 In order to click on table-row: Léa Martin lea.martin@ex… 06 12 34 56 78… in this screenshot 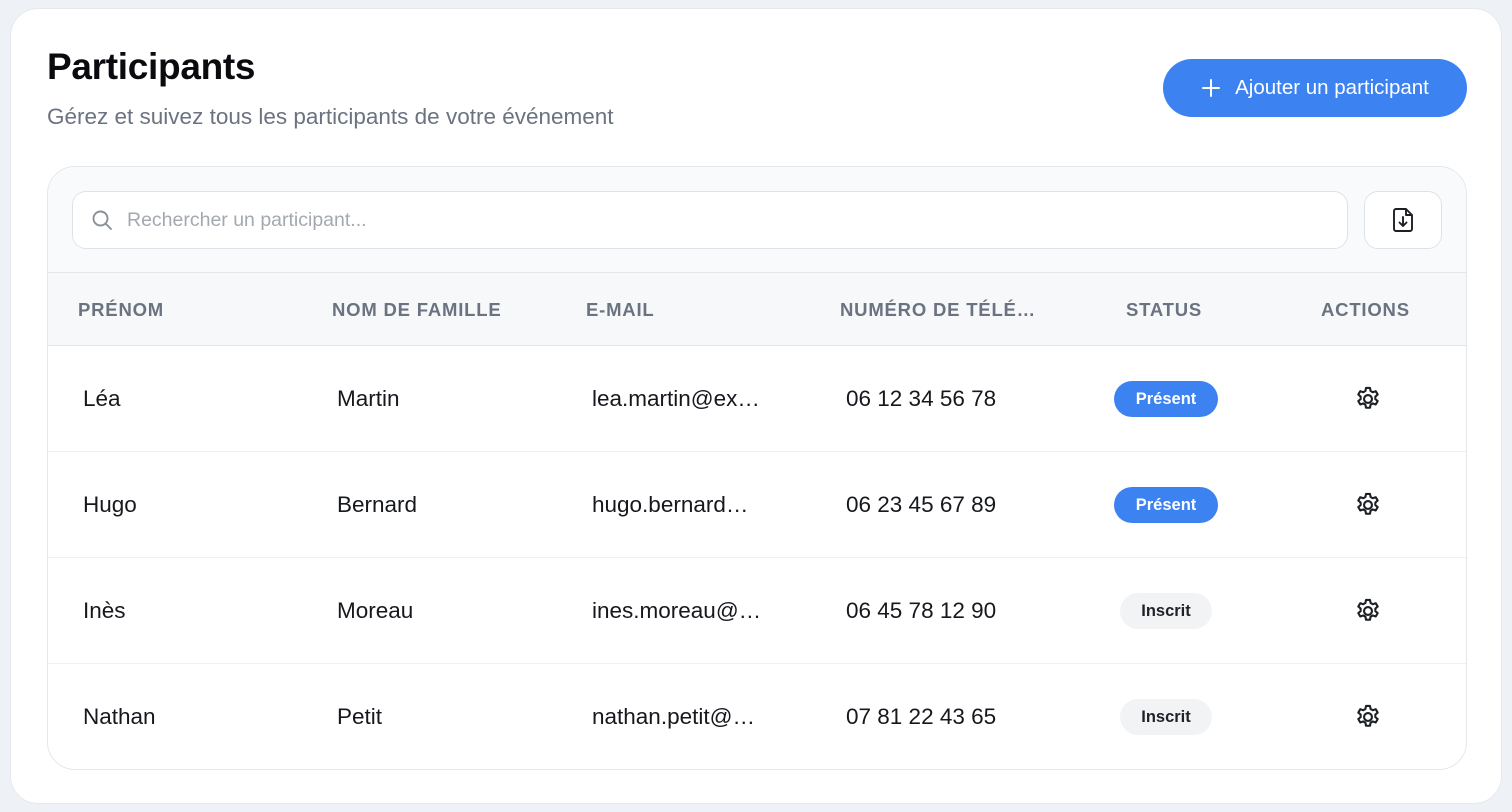, I will do `click(757, 399)`.